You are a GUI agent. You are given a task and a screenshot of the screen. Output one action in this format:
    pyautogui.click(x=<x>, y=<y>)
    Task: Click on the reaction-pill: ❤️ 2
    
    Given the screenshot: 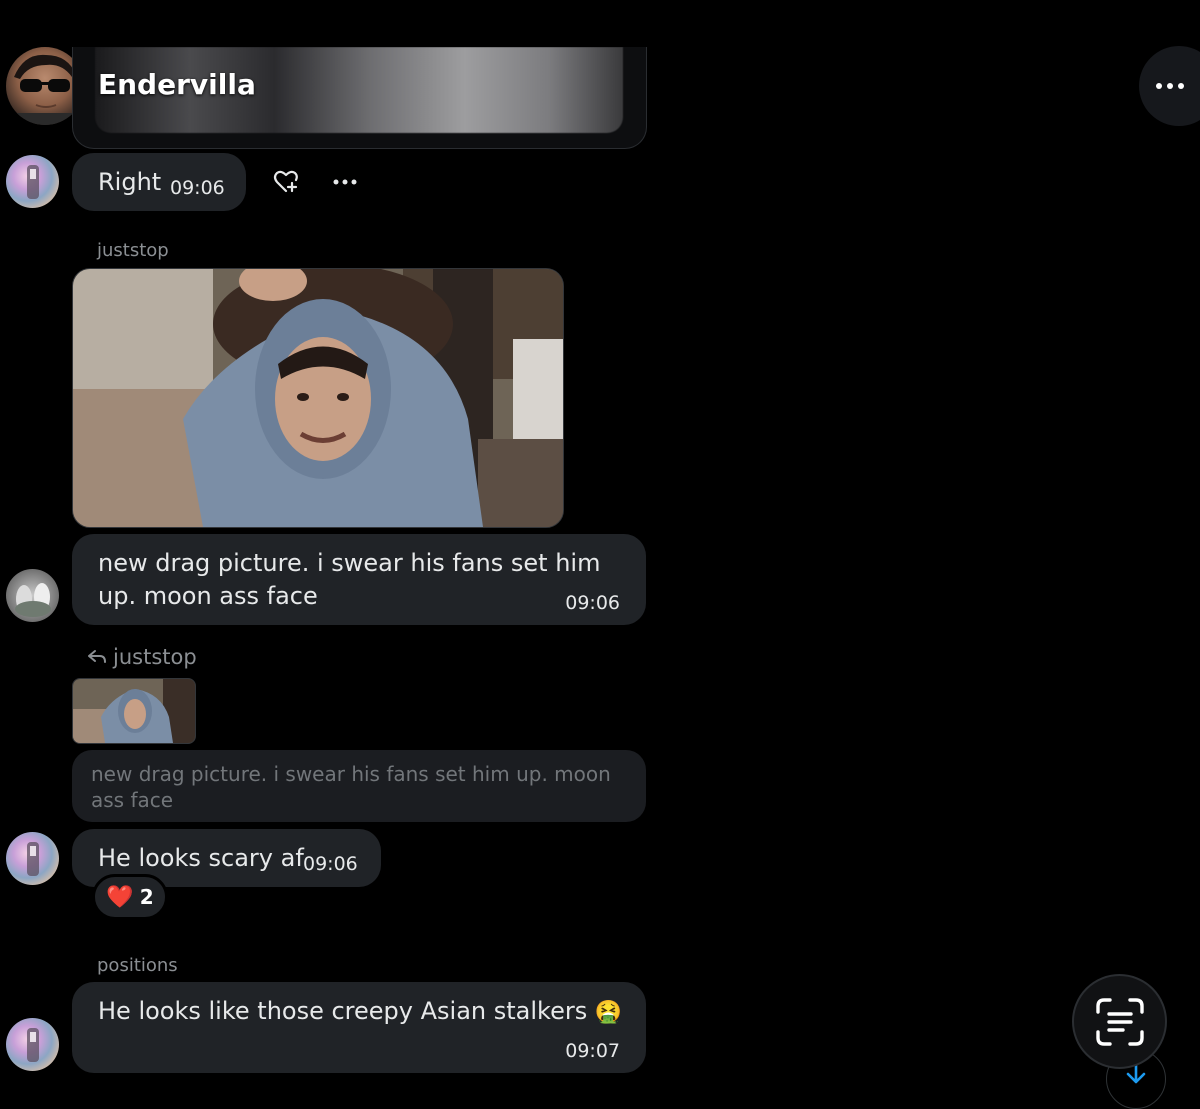 What is the action you would take?
    pyautogui.click(x=130, y=897)
    